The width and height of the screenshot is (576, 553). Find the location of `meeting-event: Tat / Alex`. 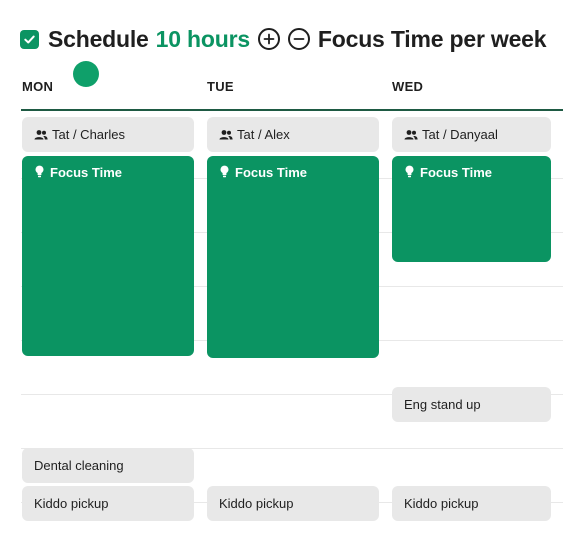

meeting-event: Tat / Alex is located at coordinates (293, 134).